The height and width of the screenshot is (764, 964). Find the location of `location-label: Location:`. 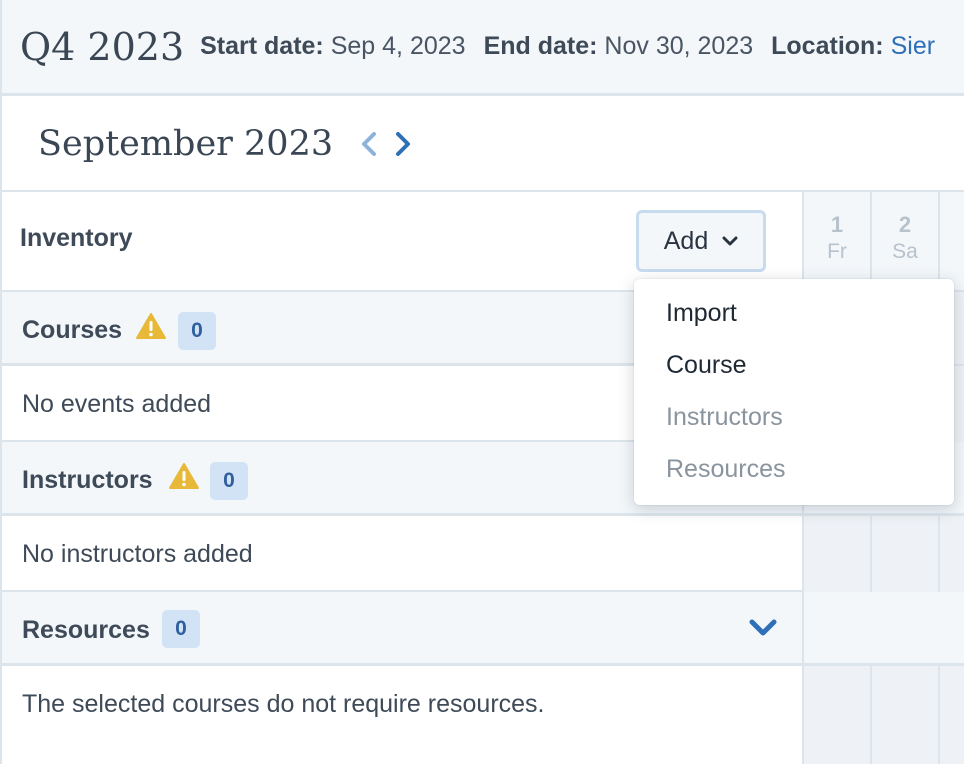

location-label: Location: is located at coordinates (827, 46).